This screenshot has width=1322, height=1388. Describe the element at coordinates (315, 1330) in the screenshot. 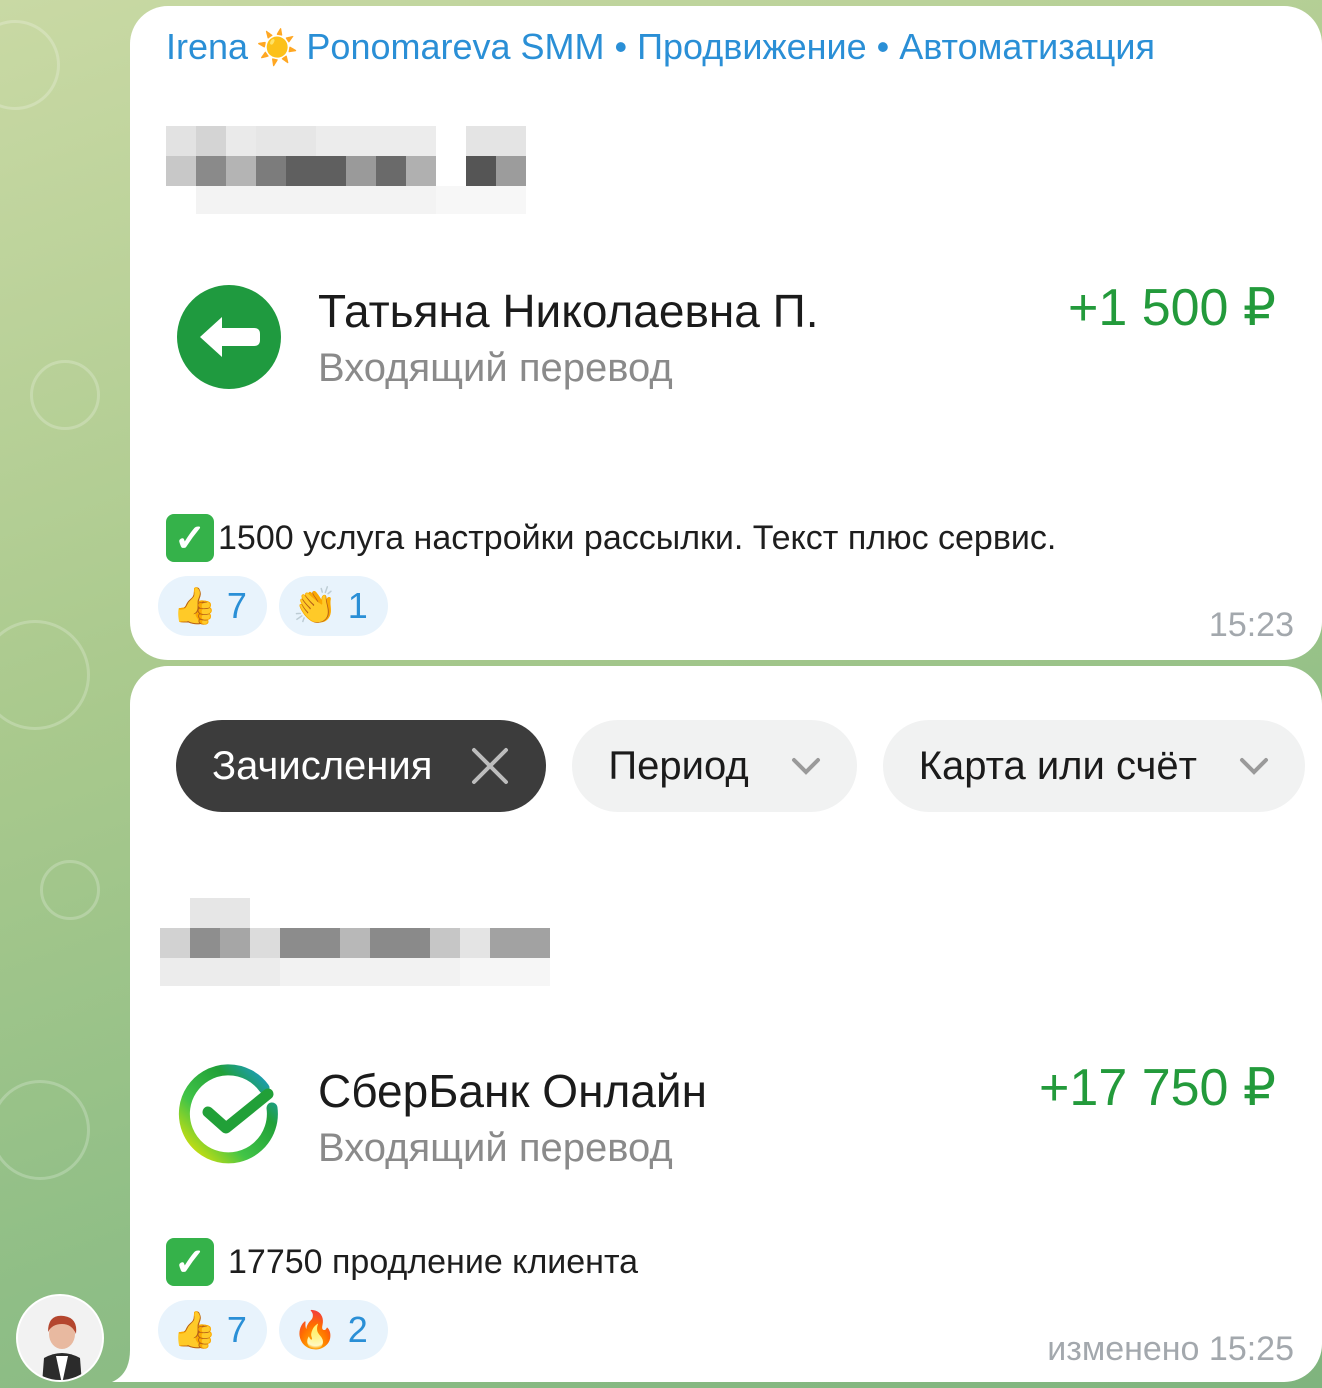

I see `fire-emoji: 🔥` at that location.